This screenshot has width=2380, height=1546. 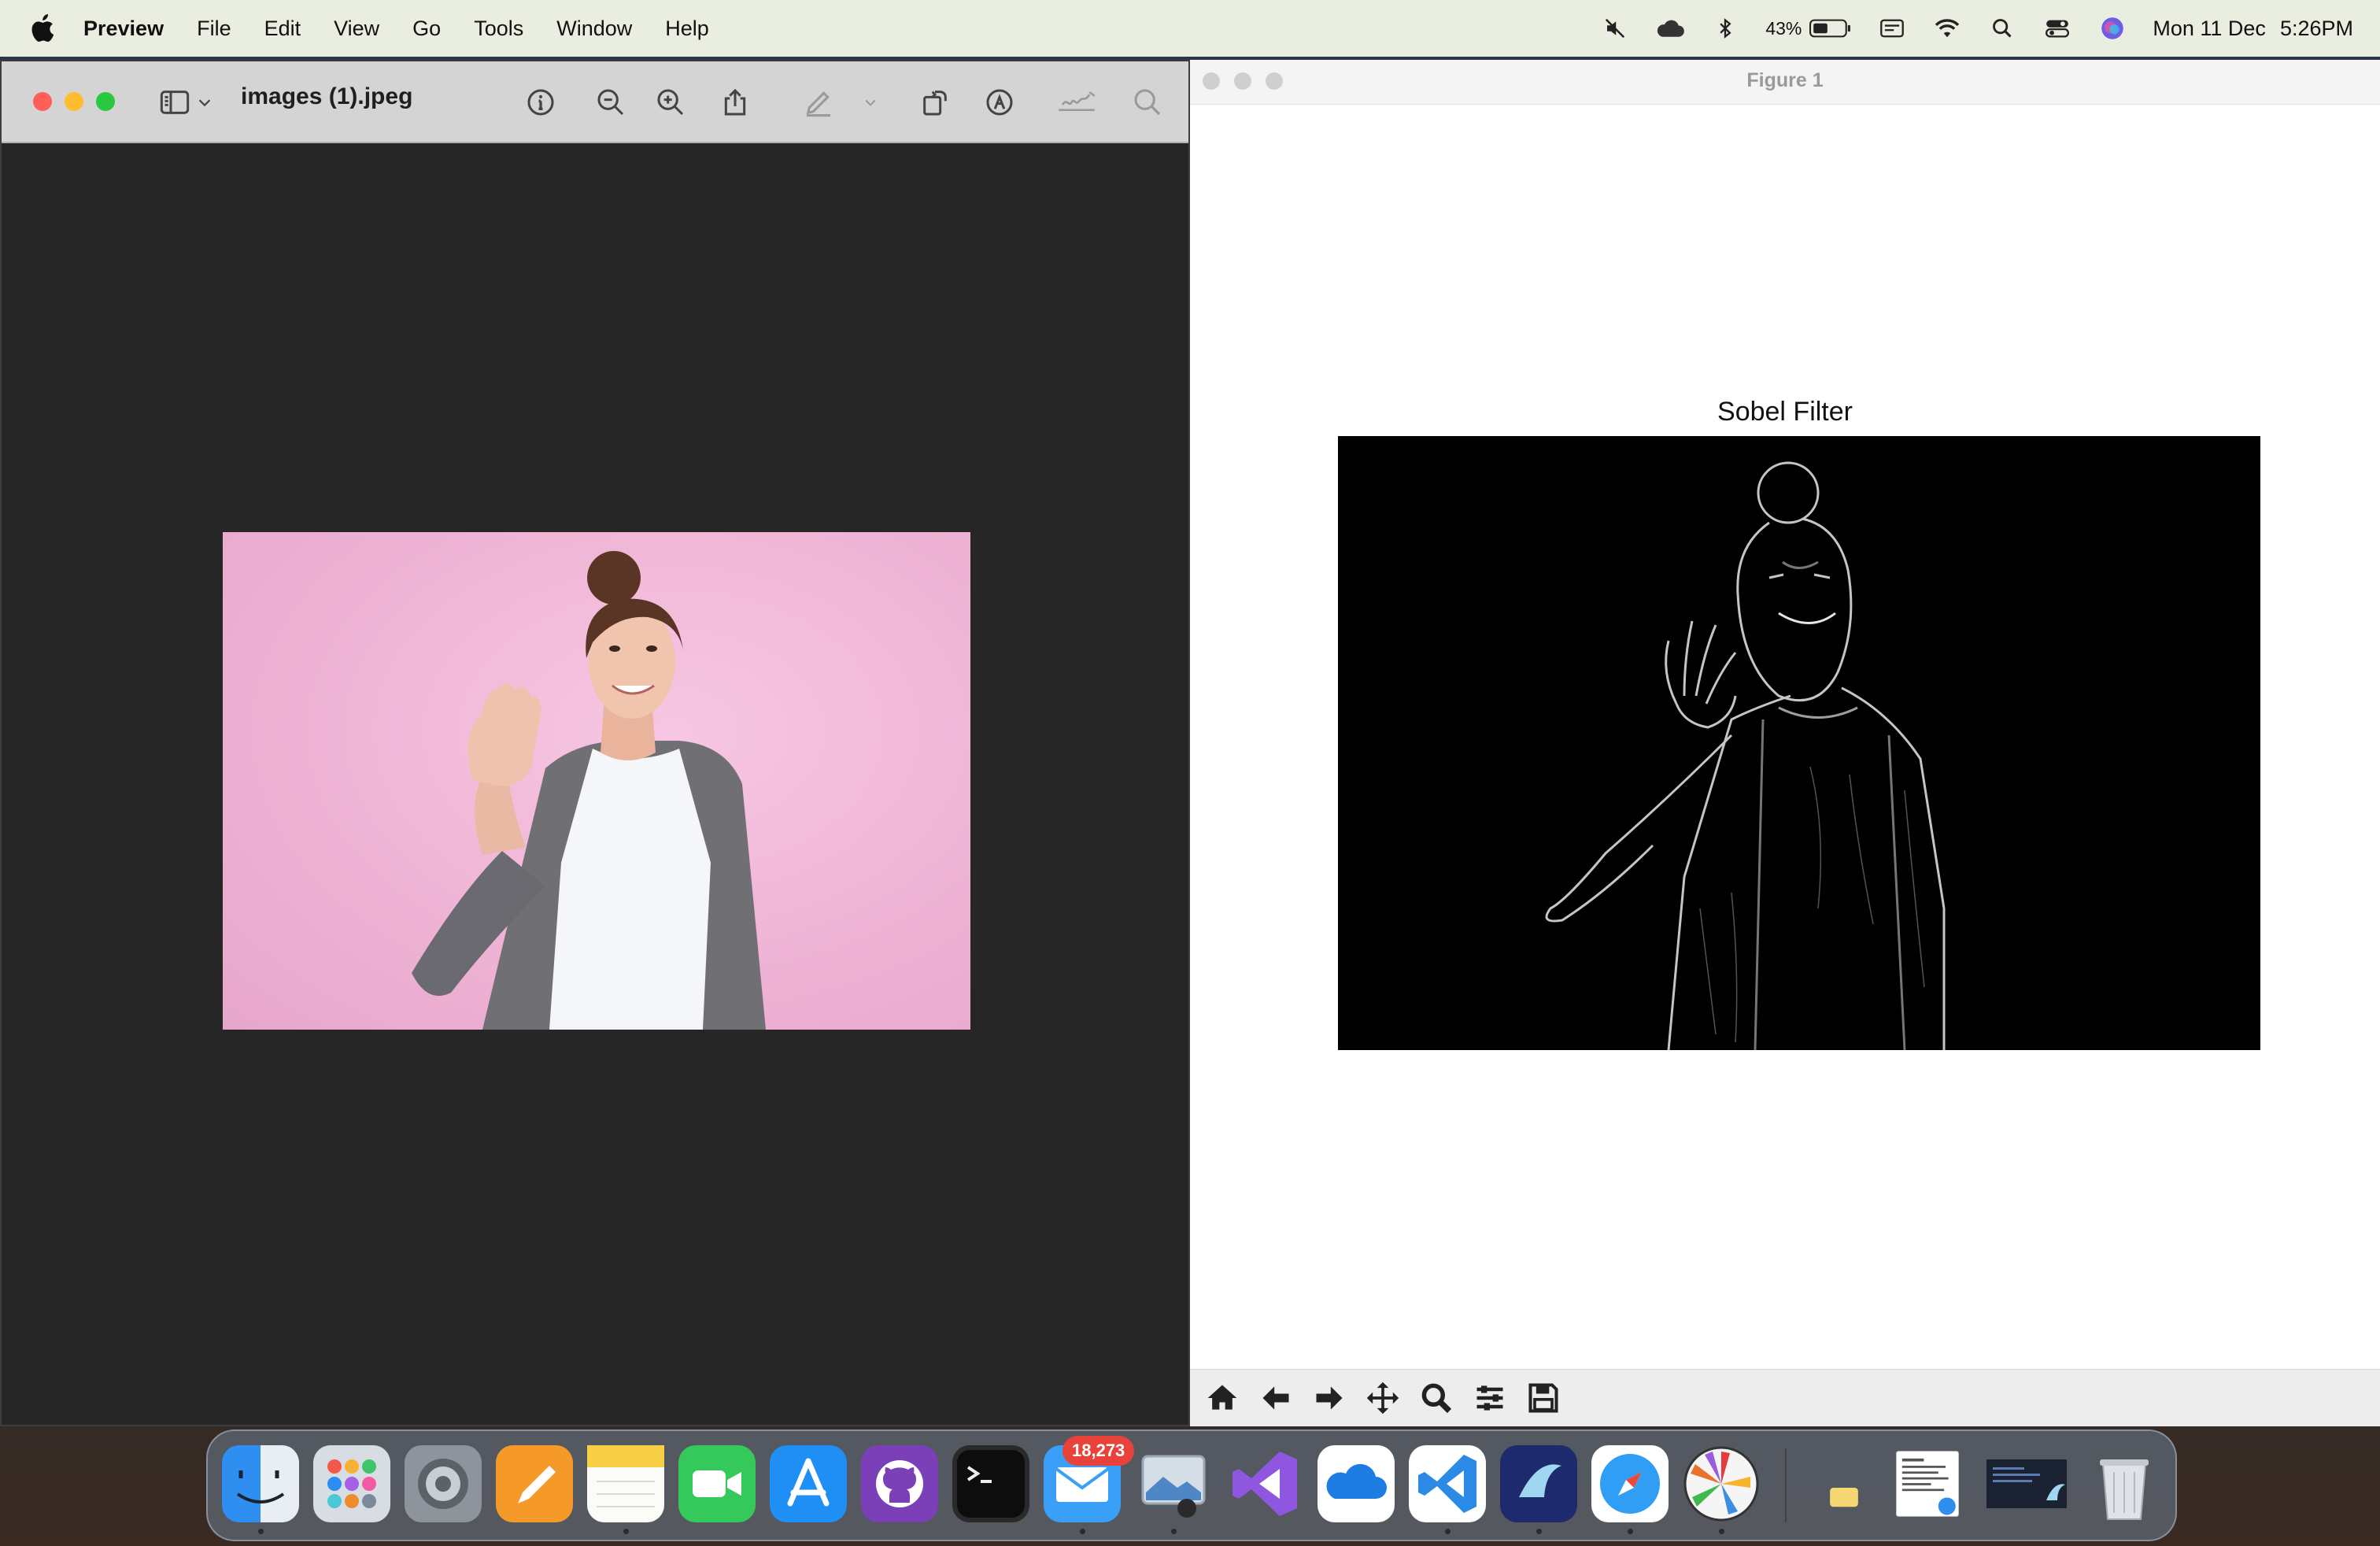 I want to click on figure-window-title: Figure 1, so click(x=1785, y=80).